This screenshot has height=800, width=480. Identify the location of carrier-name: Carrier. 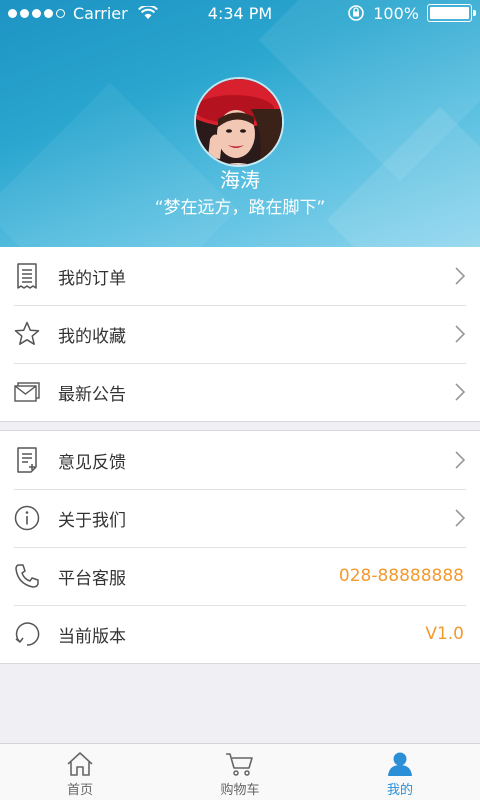
(100, 13).